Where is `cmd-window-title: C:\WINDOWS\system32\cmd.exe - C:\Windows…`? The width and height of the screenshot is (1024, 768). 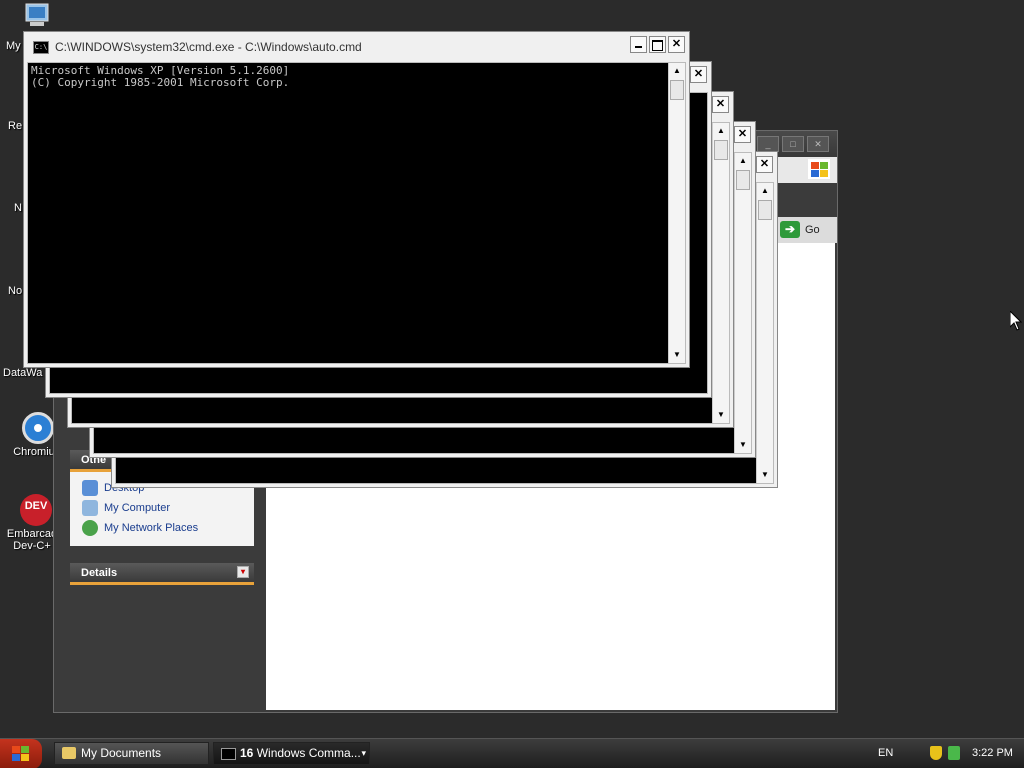 cmd-window-title: C:\WINDOWS\system32\cmd.exe - C:\Windows… is located at coordinates (208, 47).